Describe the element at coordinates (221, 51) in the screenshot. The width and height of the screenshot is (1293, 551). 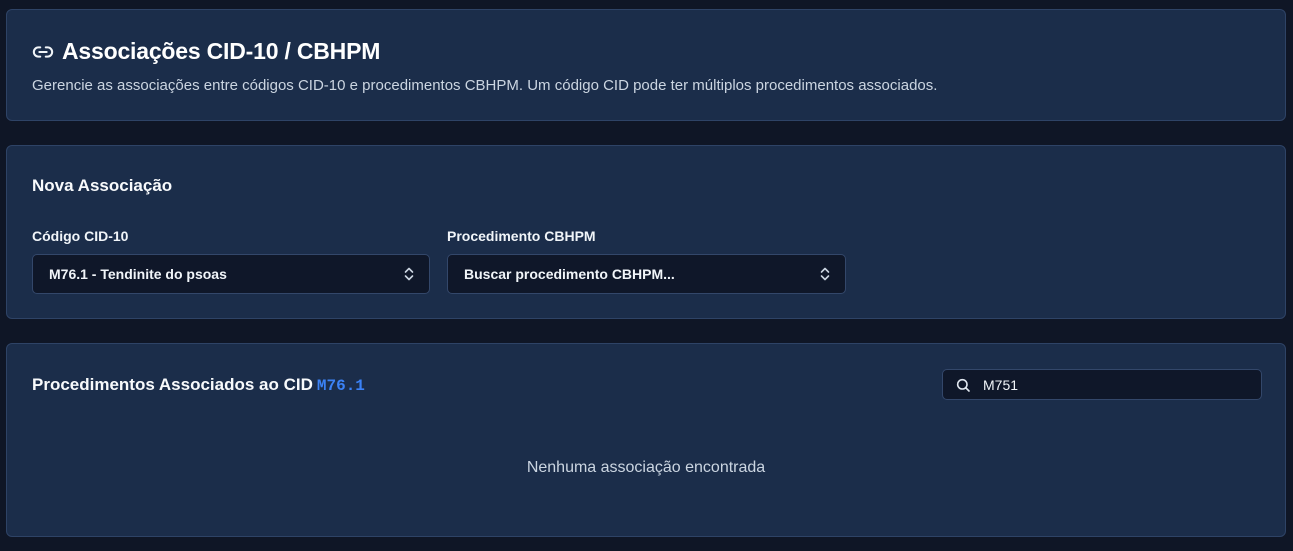
I see `page-title: Associações CID-10 / CBHPM` at that location.